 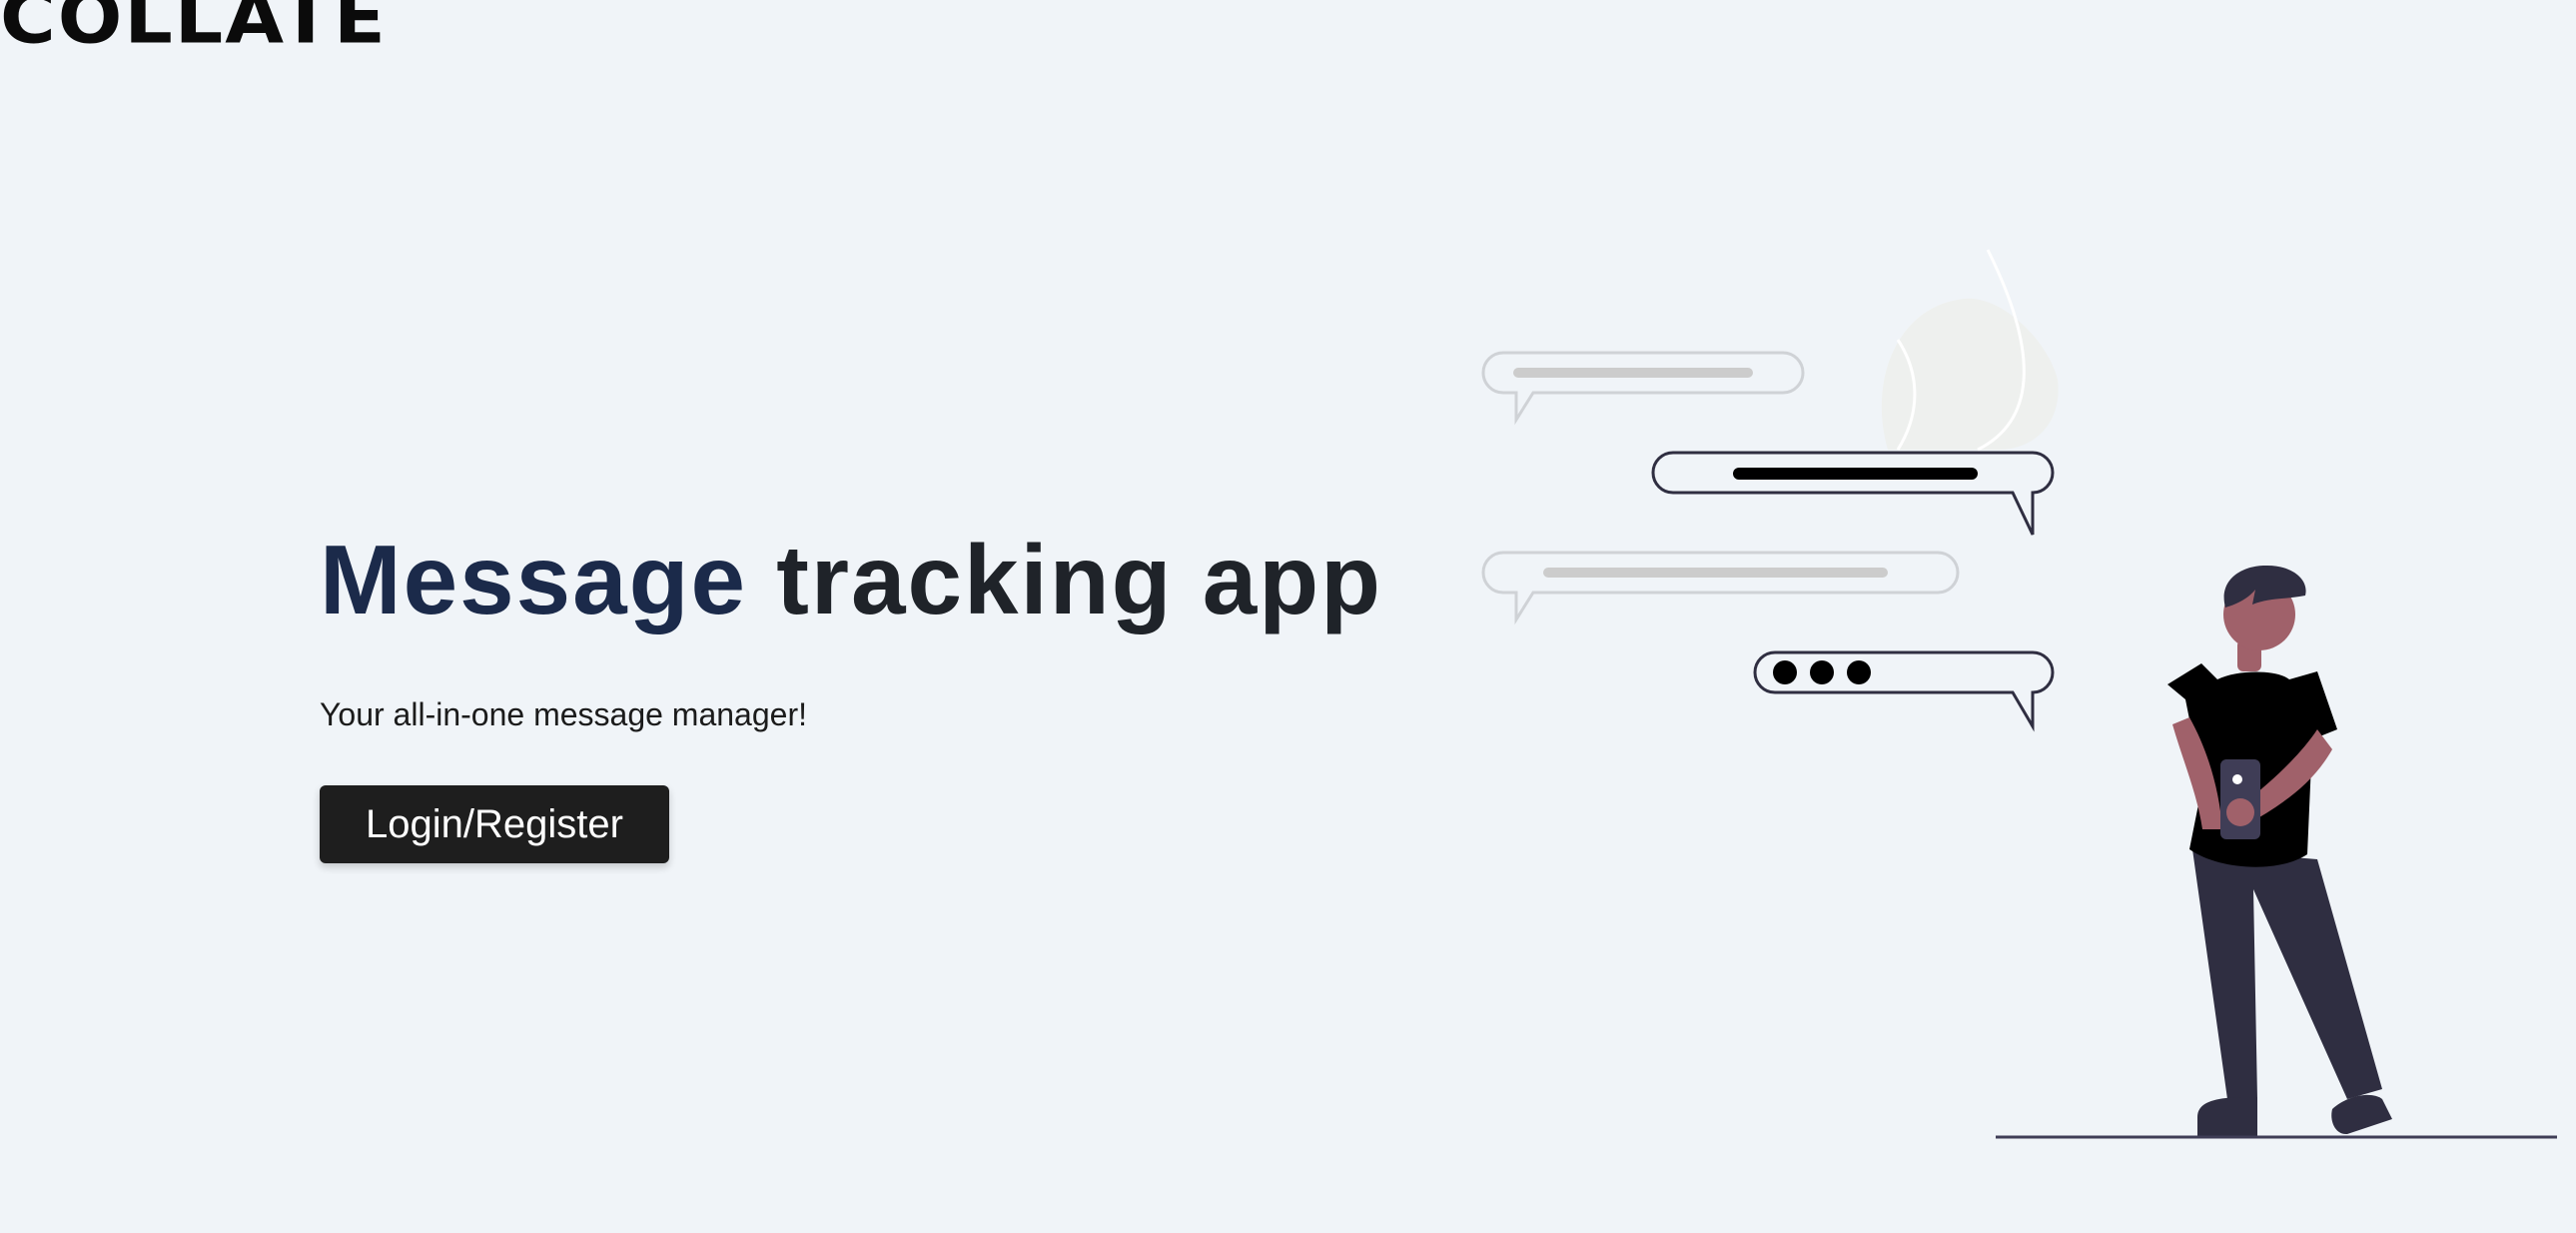 I want to click on person-shoe-left, so click(x=2227, y=1117).